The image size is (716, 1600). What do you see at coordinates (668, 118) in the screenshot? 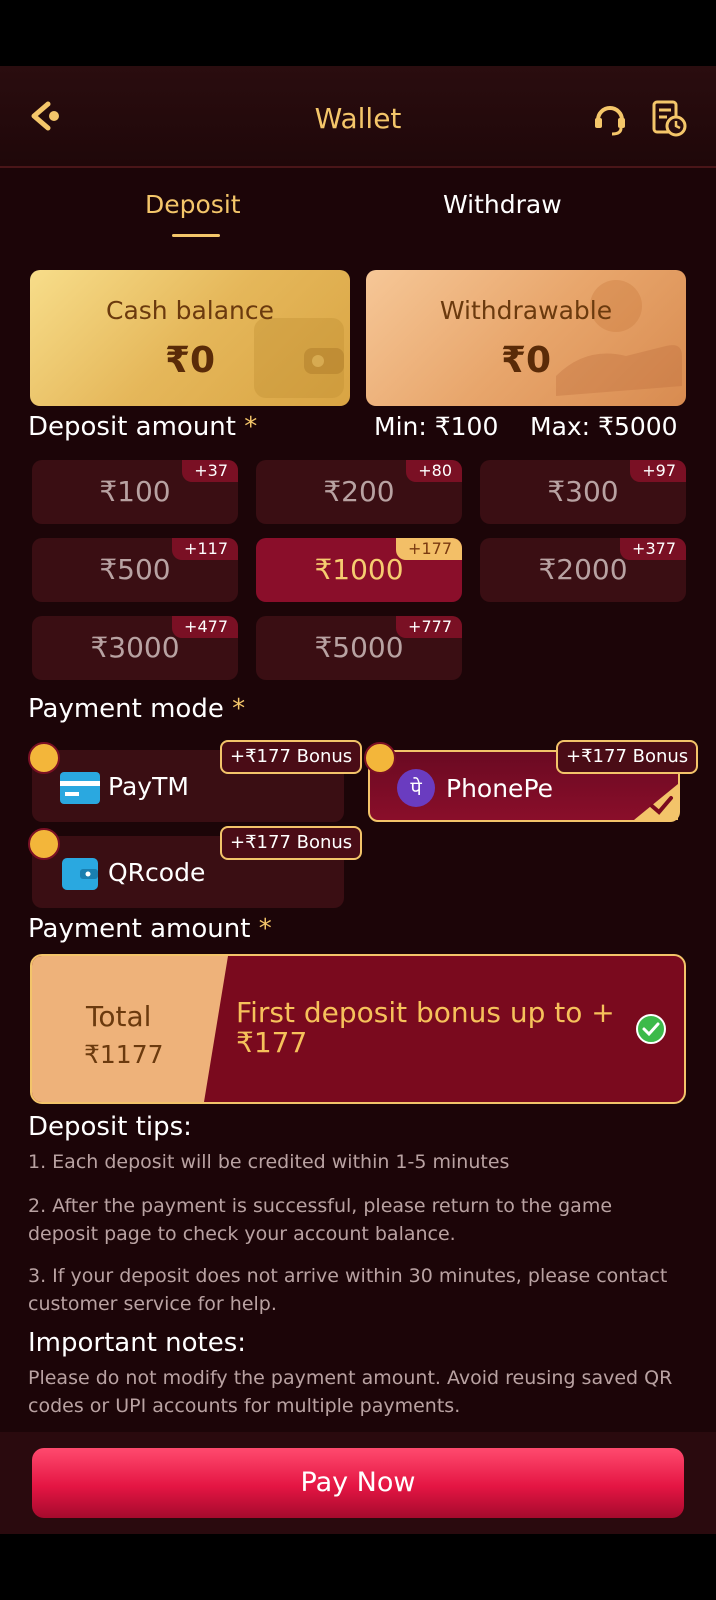
I see `transaction-history-icon` at bounding box center [668, 118].